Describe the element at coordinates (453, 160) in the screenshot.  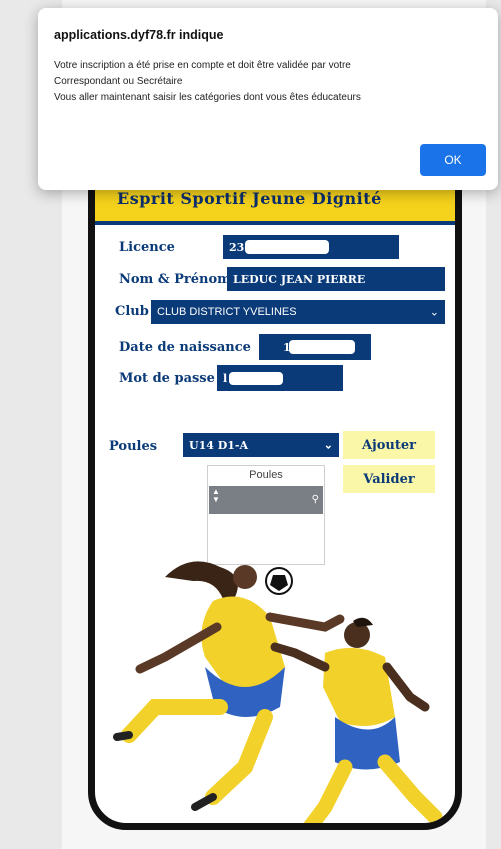
I see `ok-button: OK` at that location.